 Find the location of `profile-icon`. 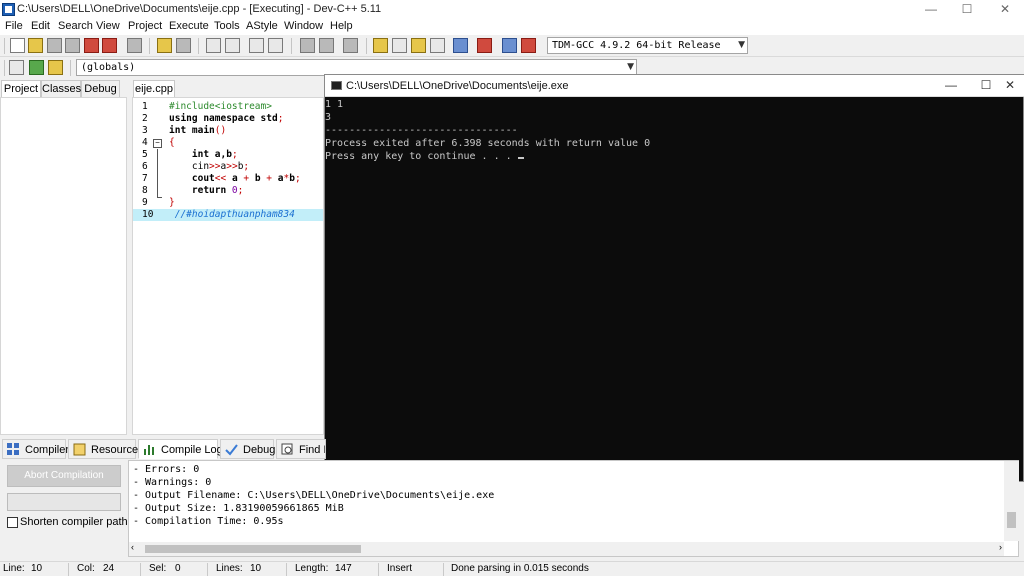

profile-icon is located at coordinates (509, 45).